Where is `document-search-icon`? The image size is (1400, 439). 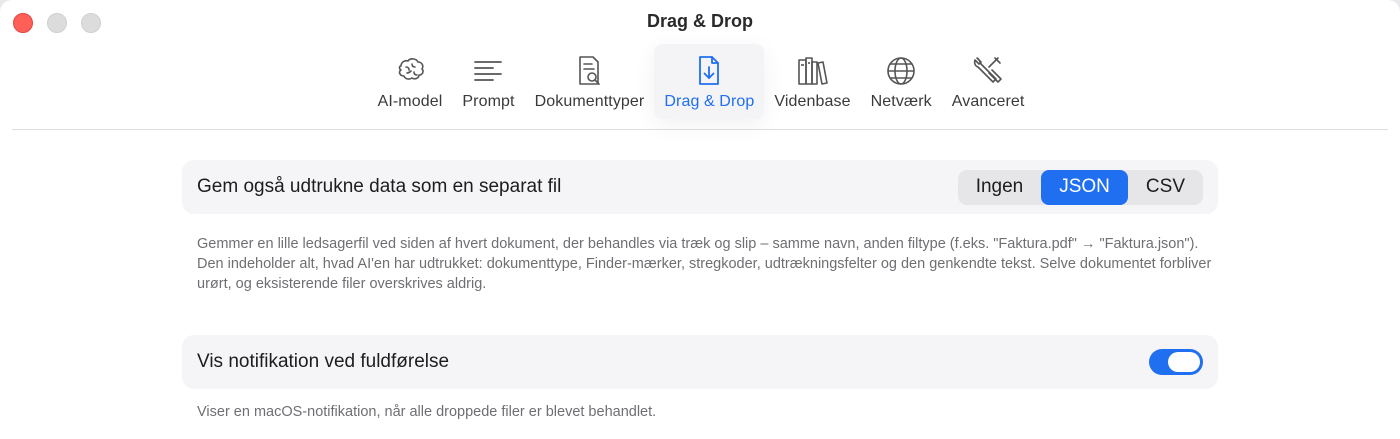
document-search-icon is located at coordinates (589, 71).